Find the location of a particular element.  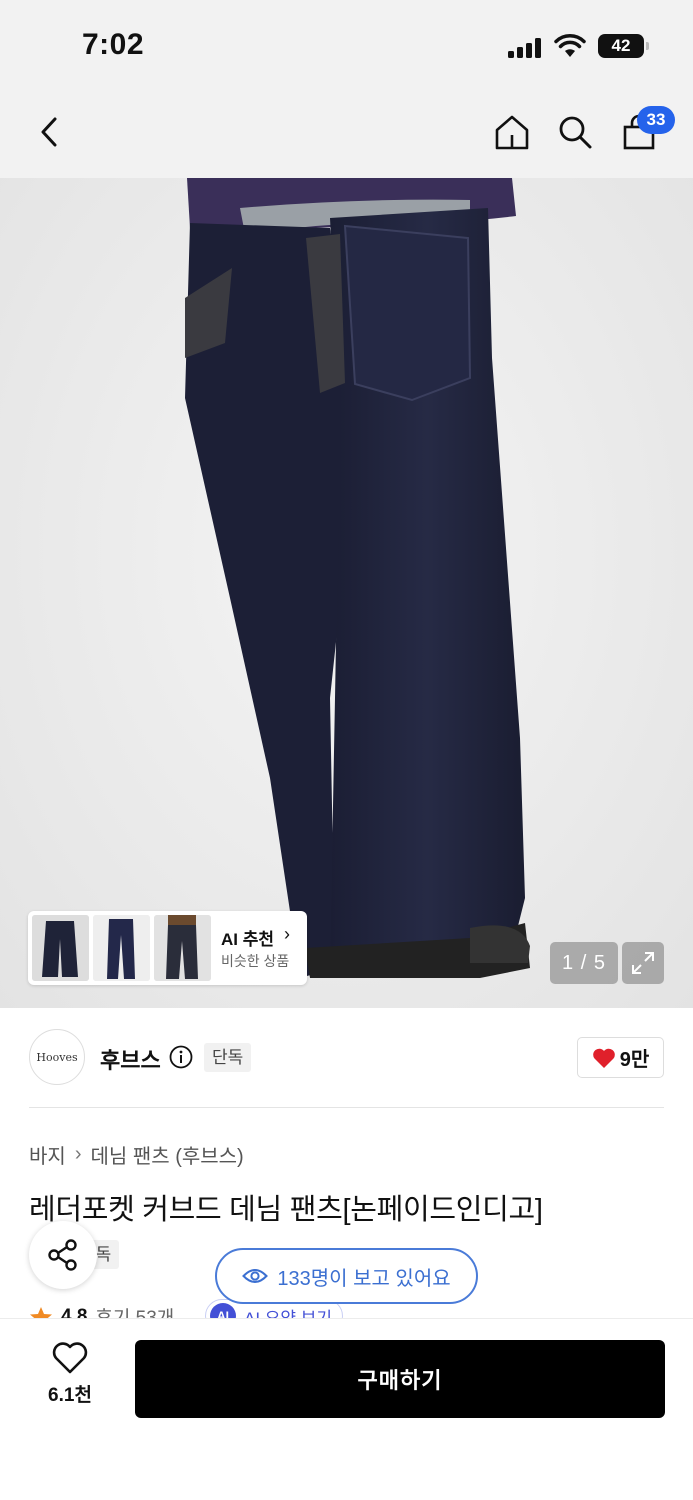

battery-cap is located at coordinates (647, 46).